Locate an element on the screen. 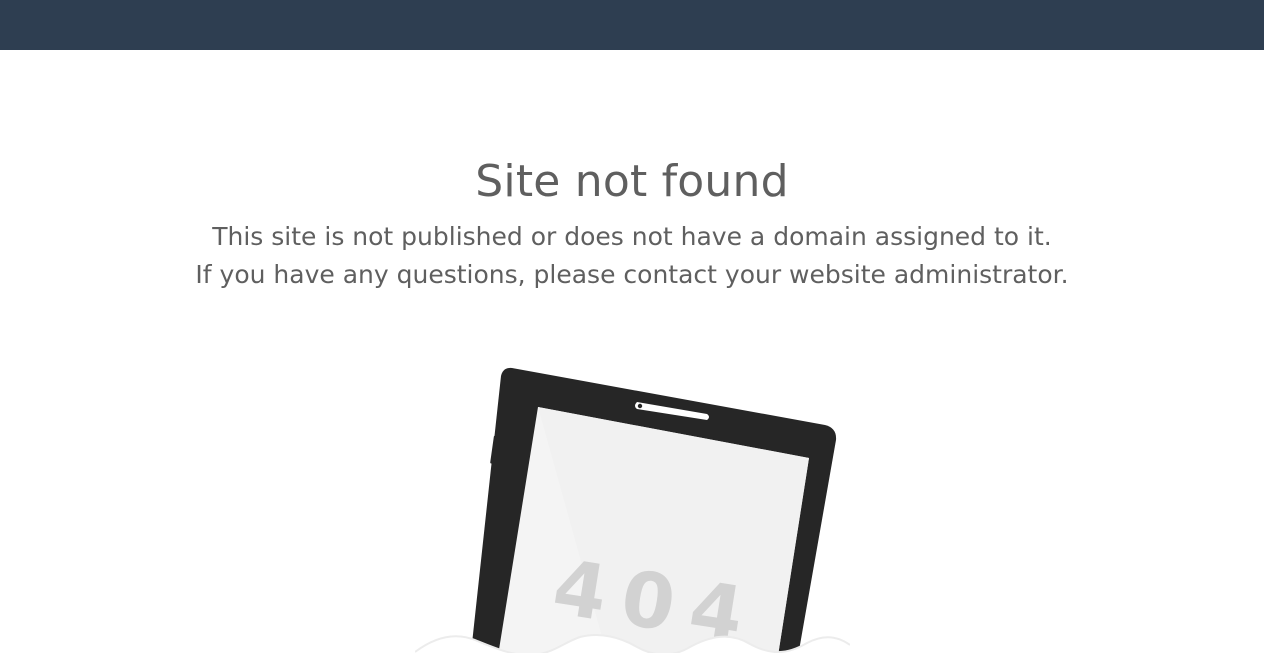 This screenshot has height=653, width=1264. top-header-bar is located at coordinates (632, 25).